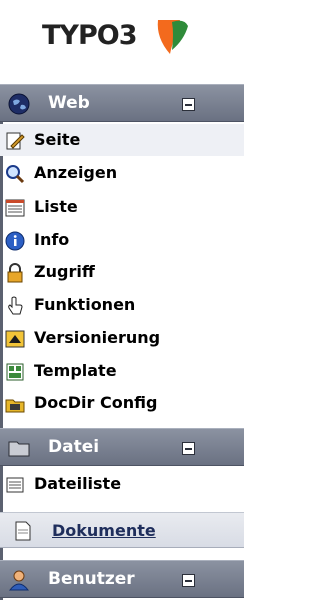 The image size is (320, 600). Describe the element at coordinates (52, 239) in the screenshot. I see `menu-item-label: Info` at that location.